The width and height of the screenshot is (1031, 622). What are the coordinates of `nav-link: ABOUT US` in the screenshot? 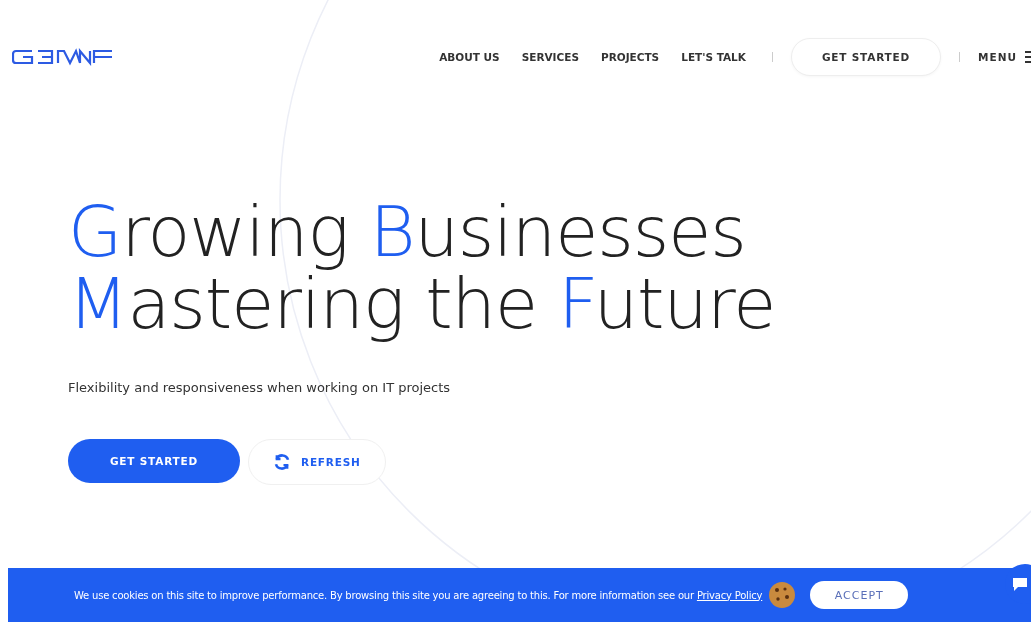 It's located at (469, 57).